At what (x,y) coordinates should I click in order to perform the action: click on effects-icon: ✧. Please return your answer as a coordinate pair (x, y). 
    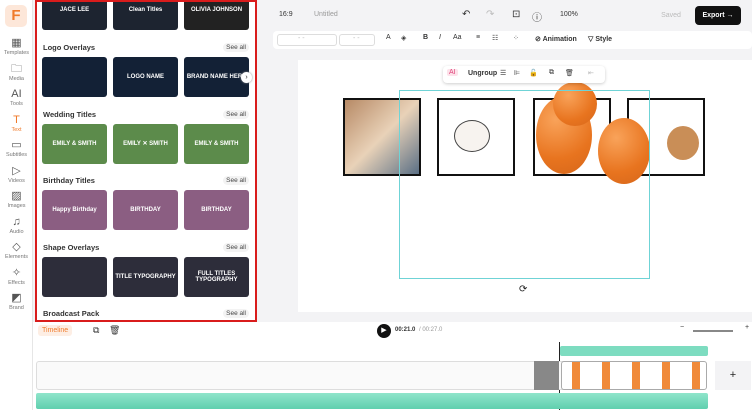
    Looking at the image, I should click on (16, 272).